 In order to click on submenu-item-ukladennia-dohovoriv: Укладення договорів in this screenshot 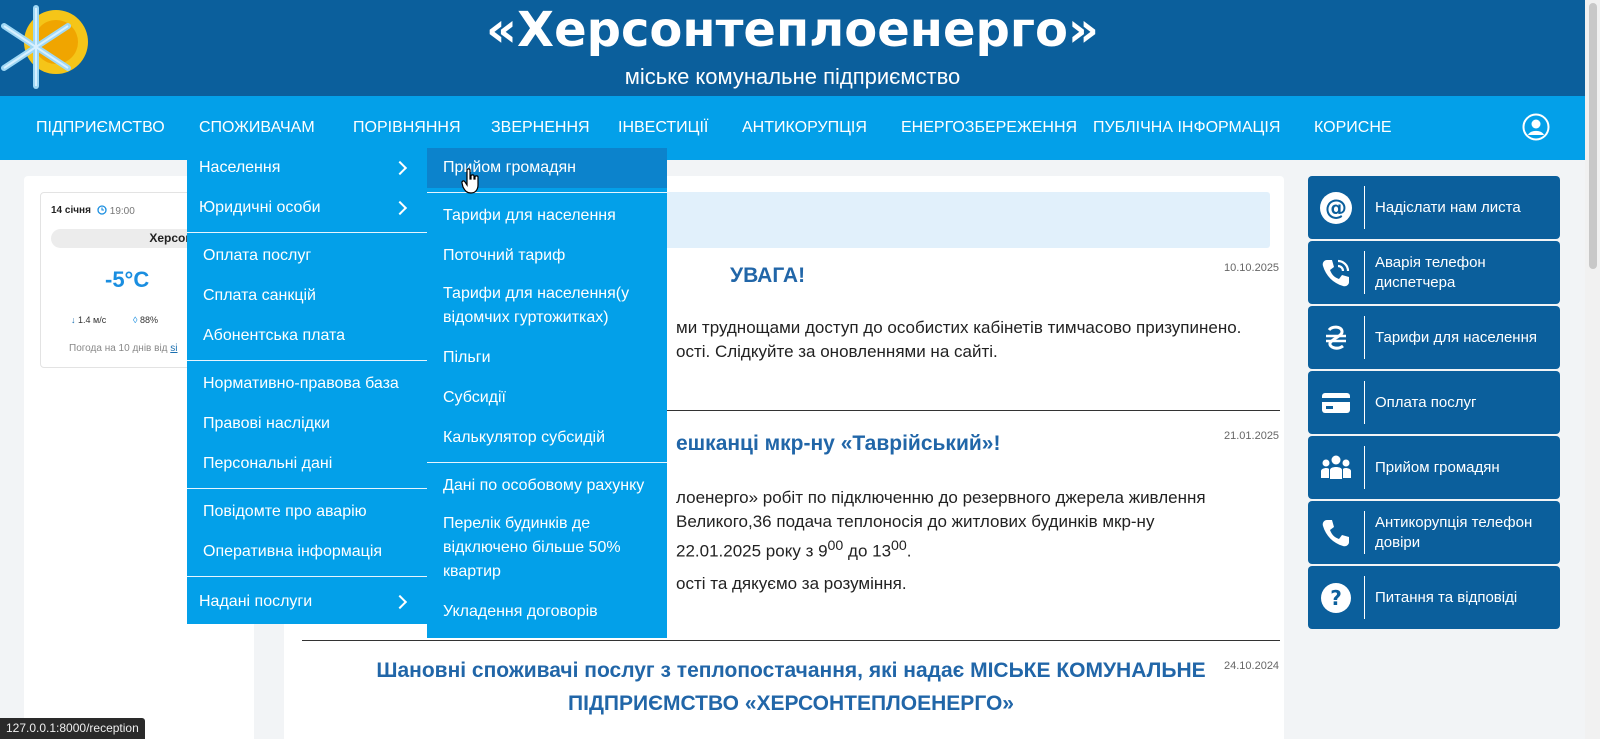, I will do `click(547, 612)`.